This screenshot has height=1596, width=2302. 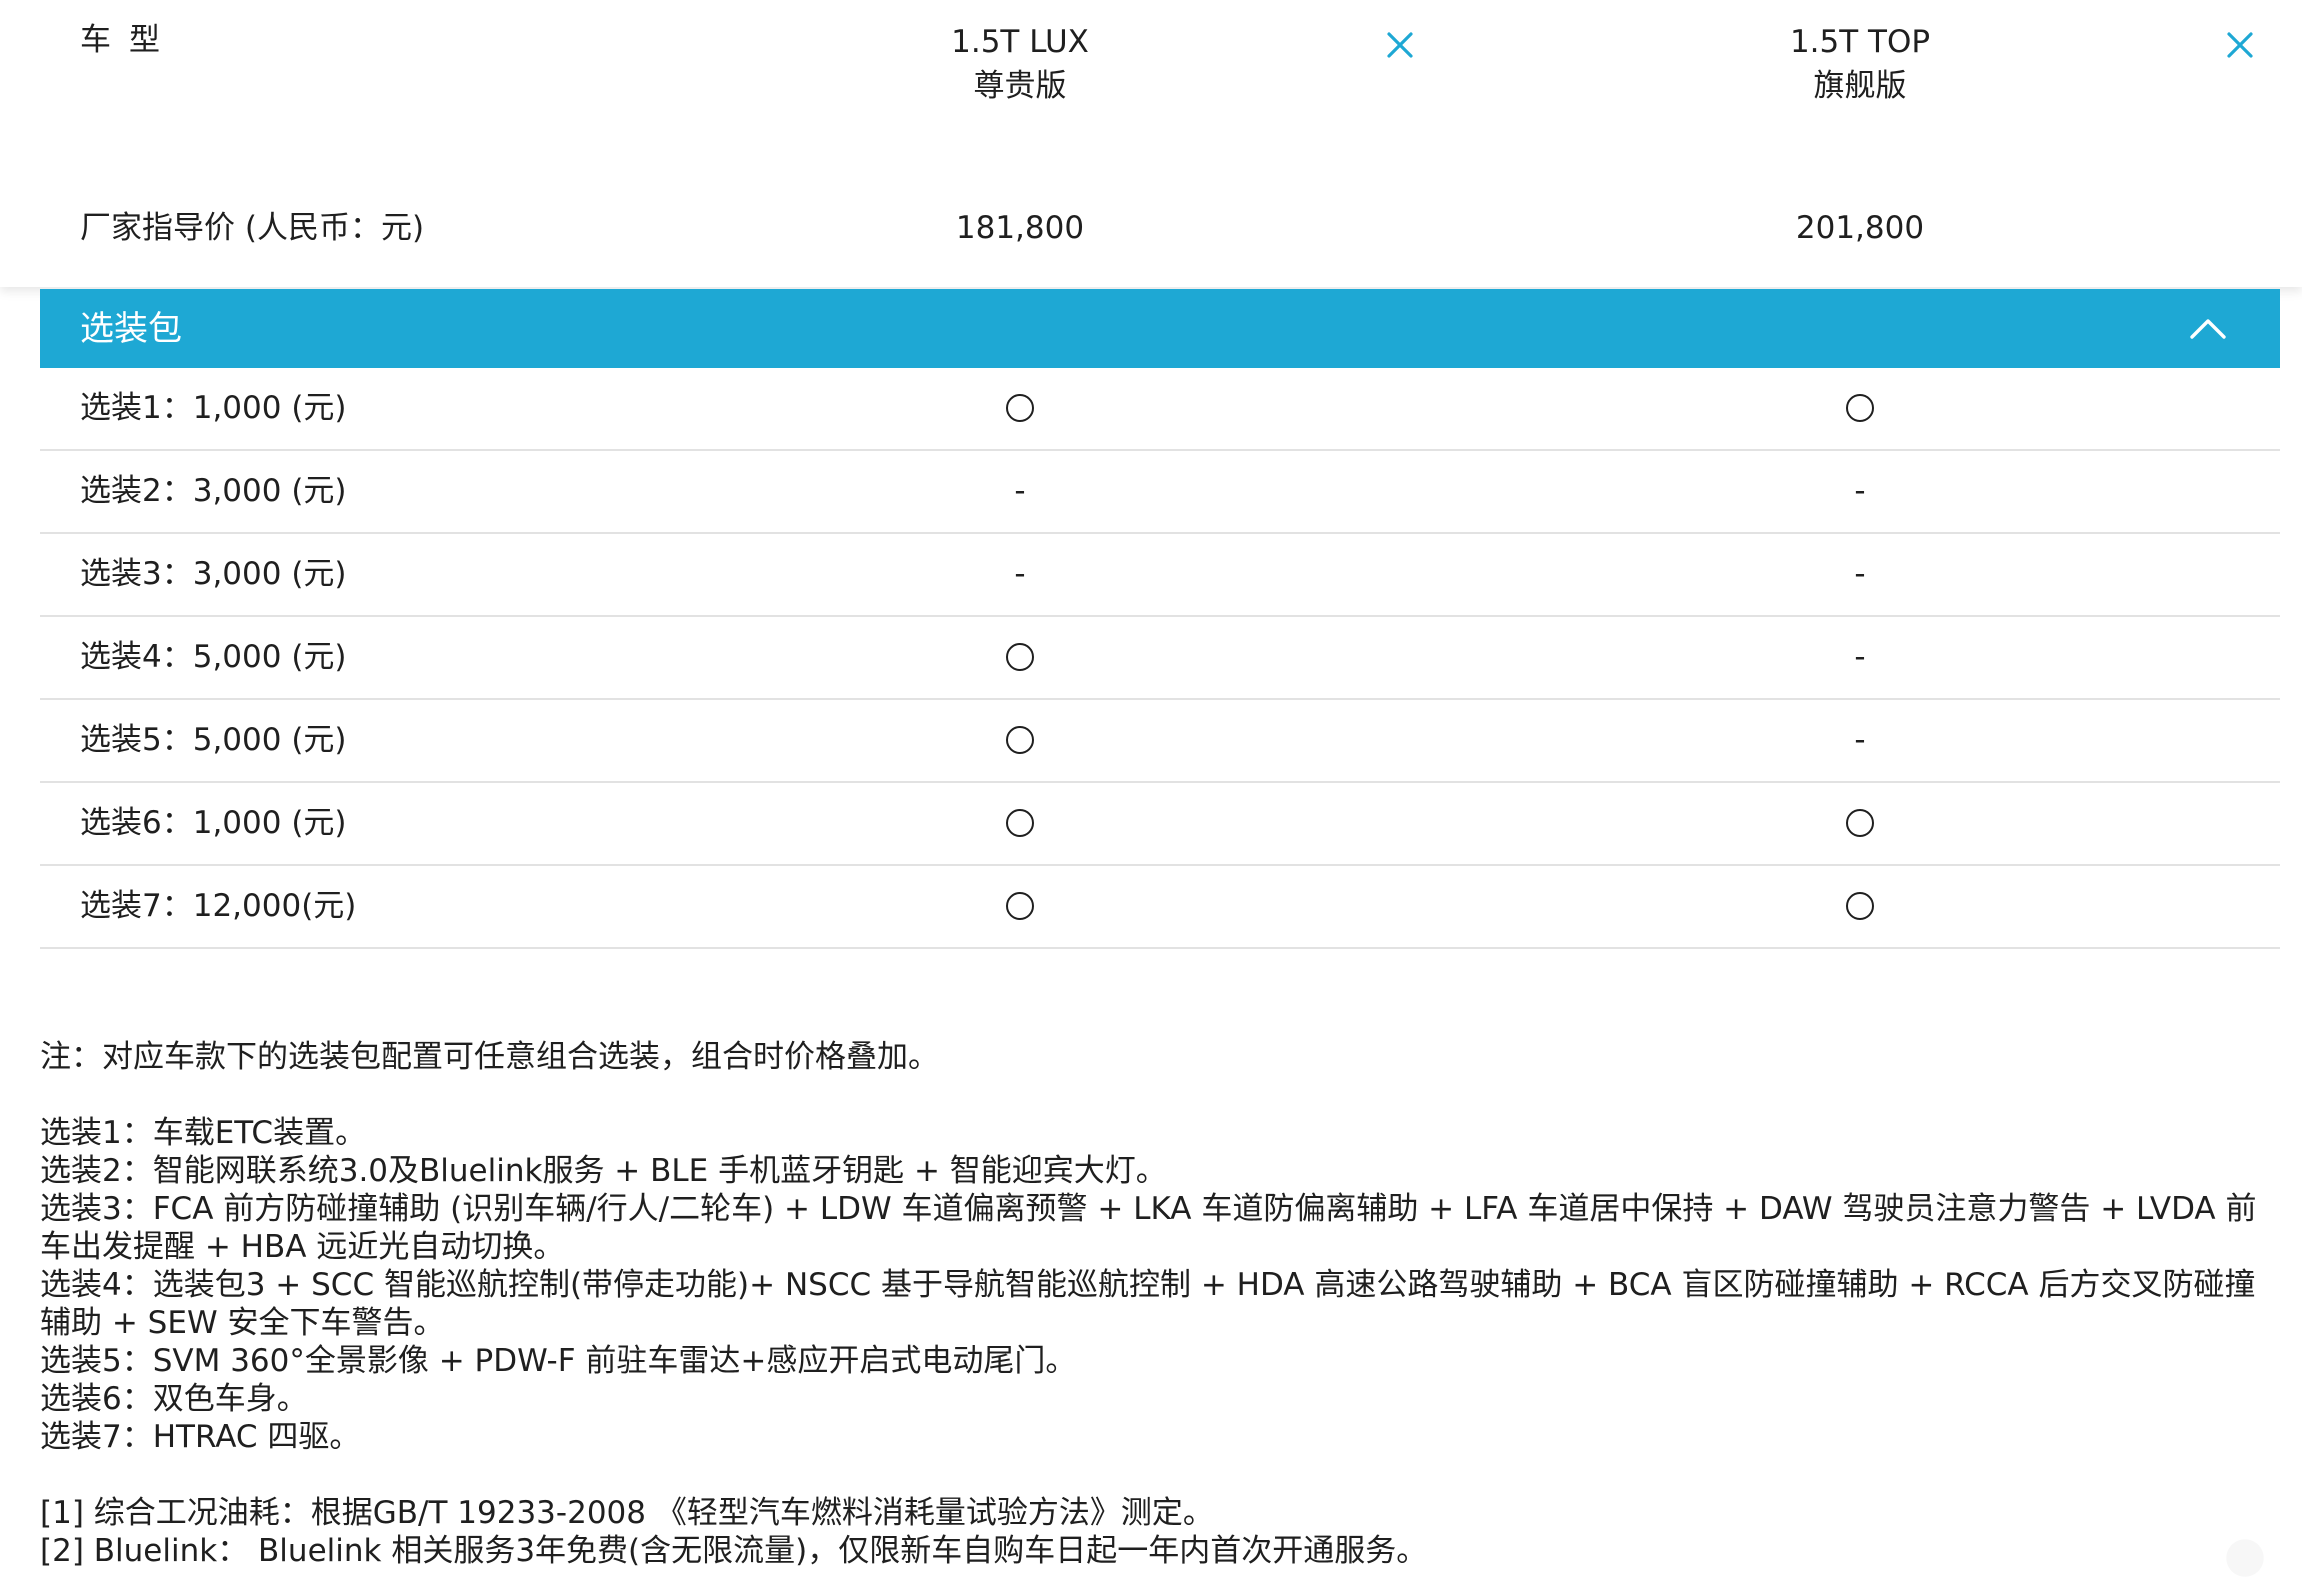 I want to click on option-label: 选装6：1,000 (元), so click(x=213, y=823).